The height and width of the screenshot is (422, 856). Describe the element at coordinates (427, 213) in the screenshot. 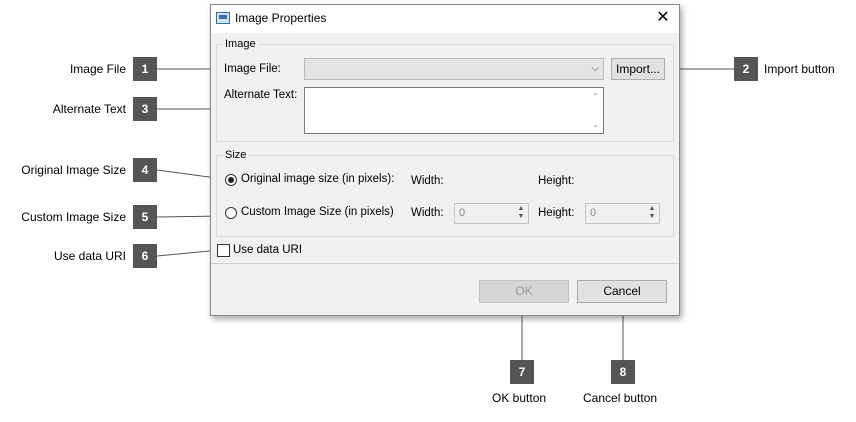

I see `custom-width-label: Width:` at that location.